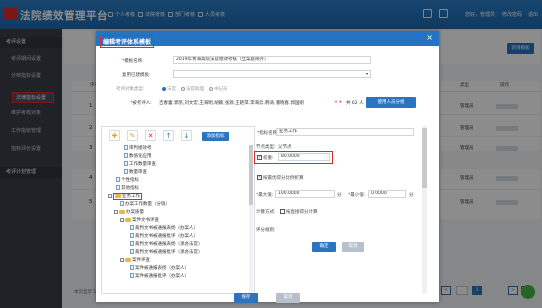 The image size is (542, 308). I want to click on delete-icon: ✕, so click(150, 135).